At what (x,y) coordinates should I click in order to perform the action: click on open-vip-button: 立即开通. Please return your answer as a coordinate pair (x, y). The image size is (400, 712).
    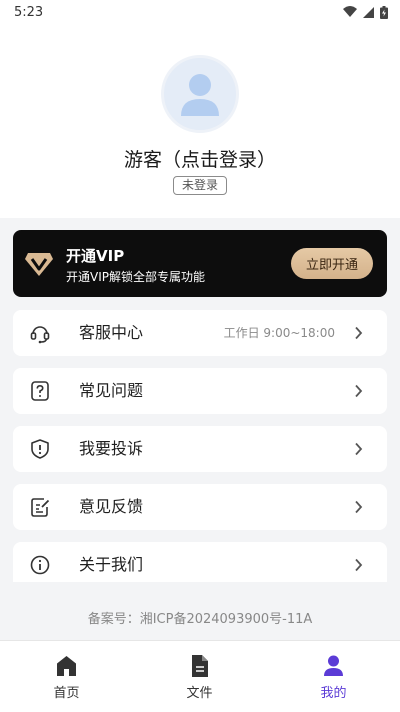
    Looking at the image, I should click on (332, 263).